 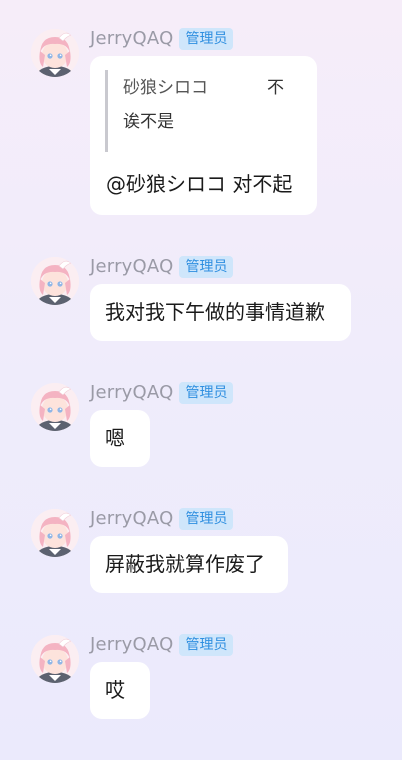 I want to click on message-bubble: 我对我下午做的事情道歉, so click(x=220, y=312).